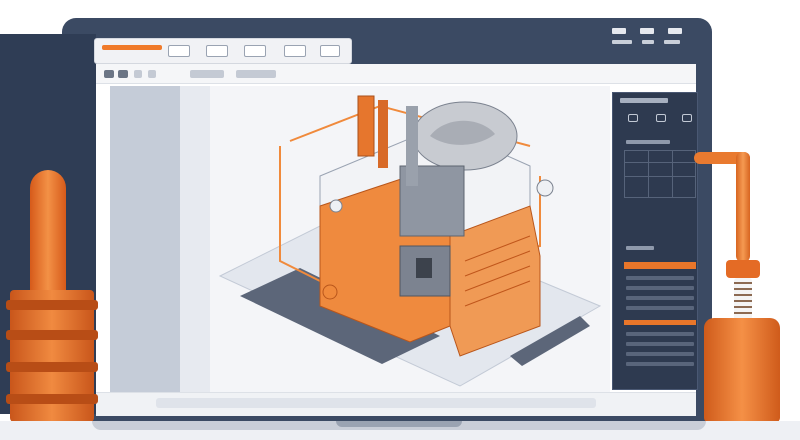 This screenshot has height=440, width=800. What do you see at coordinates (661, 118) in the screenshot?
I see `grid-icon` at bounding box center [661, 118].